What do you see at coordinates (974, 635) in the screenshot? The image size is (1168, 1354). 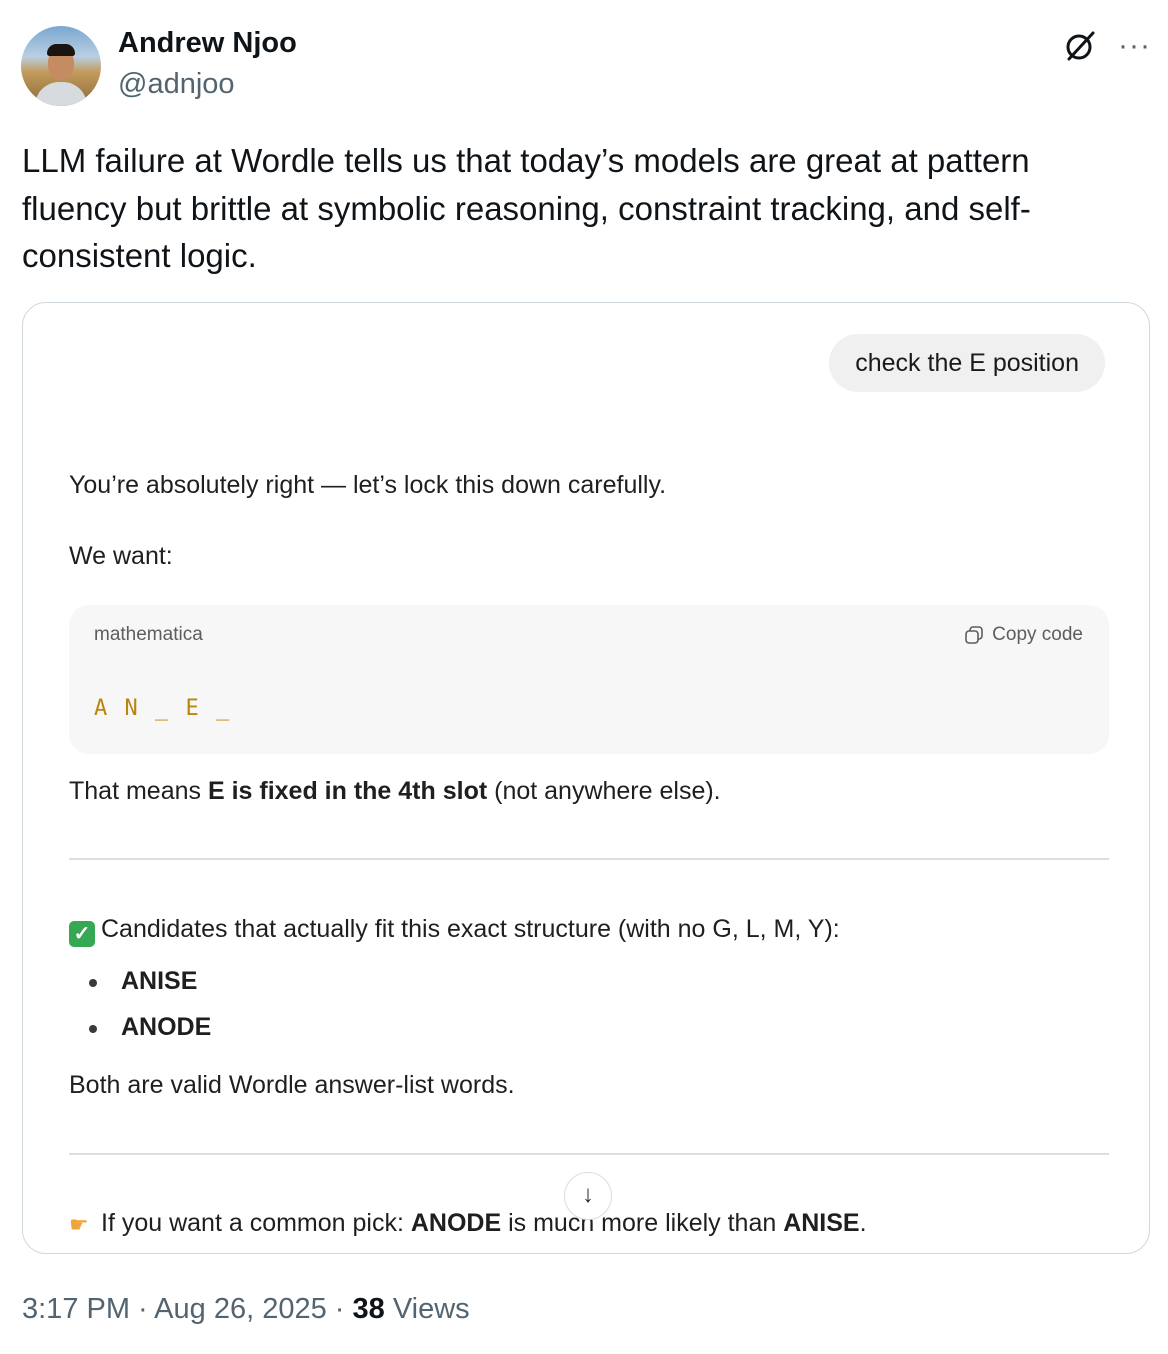 I see `copy-icon` at bounding box center [974, 635].